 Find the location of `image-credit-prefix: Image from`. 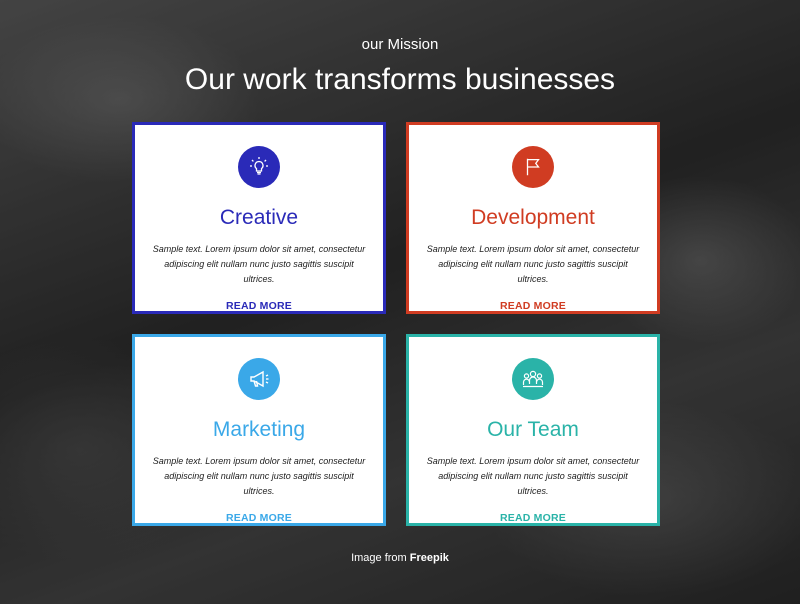

image-credit-prefix: Image from is located at coordinates (379, 558).